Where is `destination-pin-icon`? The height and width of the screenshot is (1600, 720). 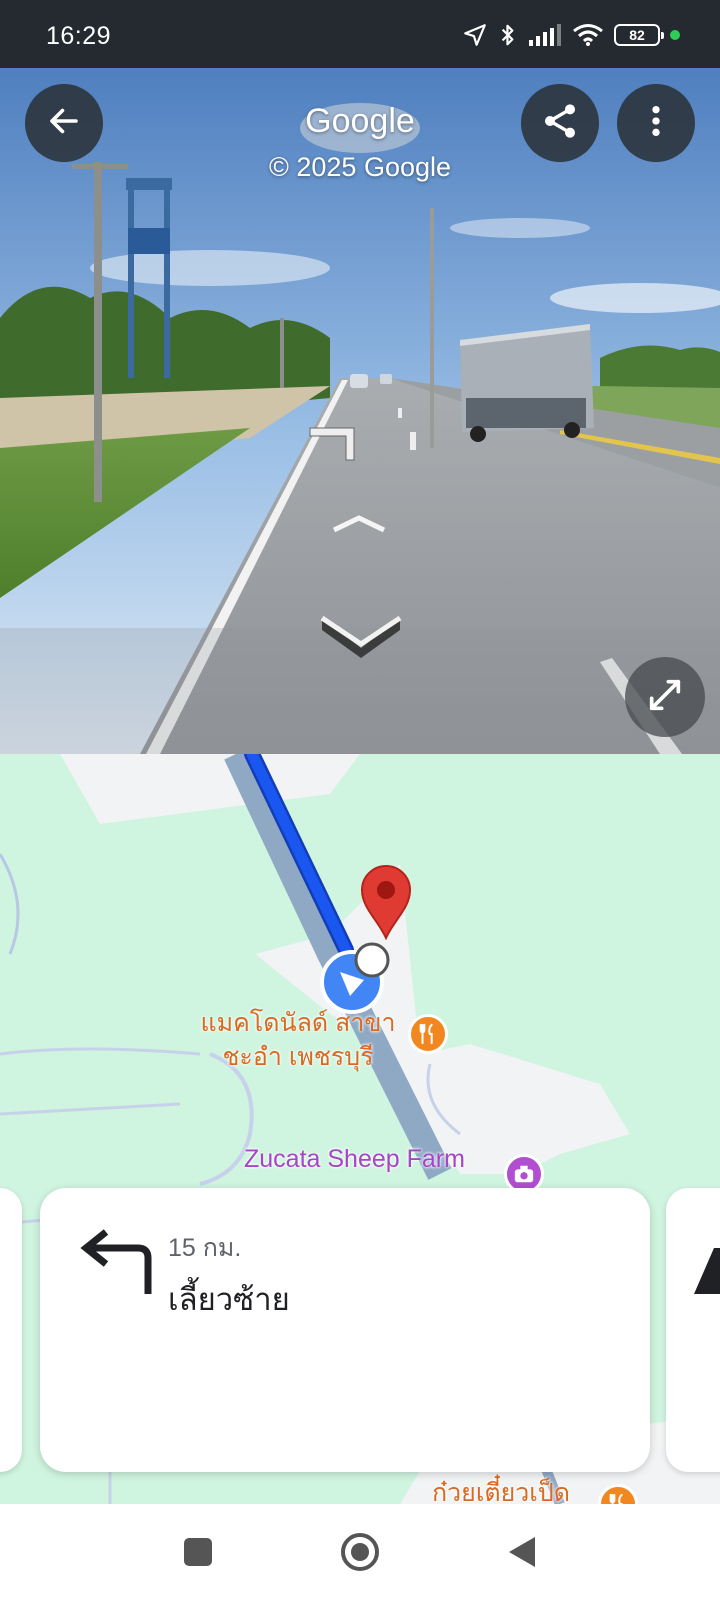 destination-pin-icon is located at coordinates (386, 901).